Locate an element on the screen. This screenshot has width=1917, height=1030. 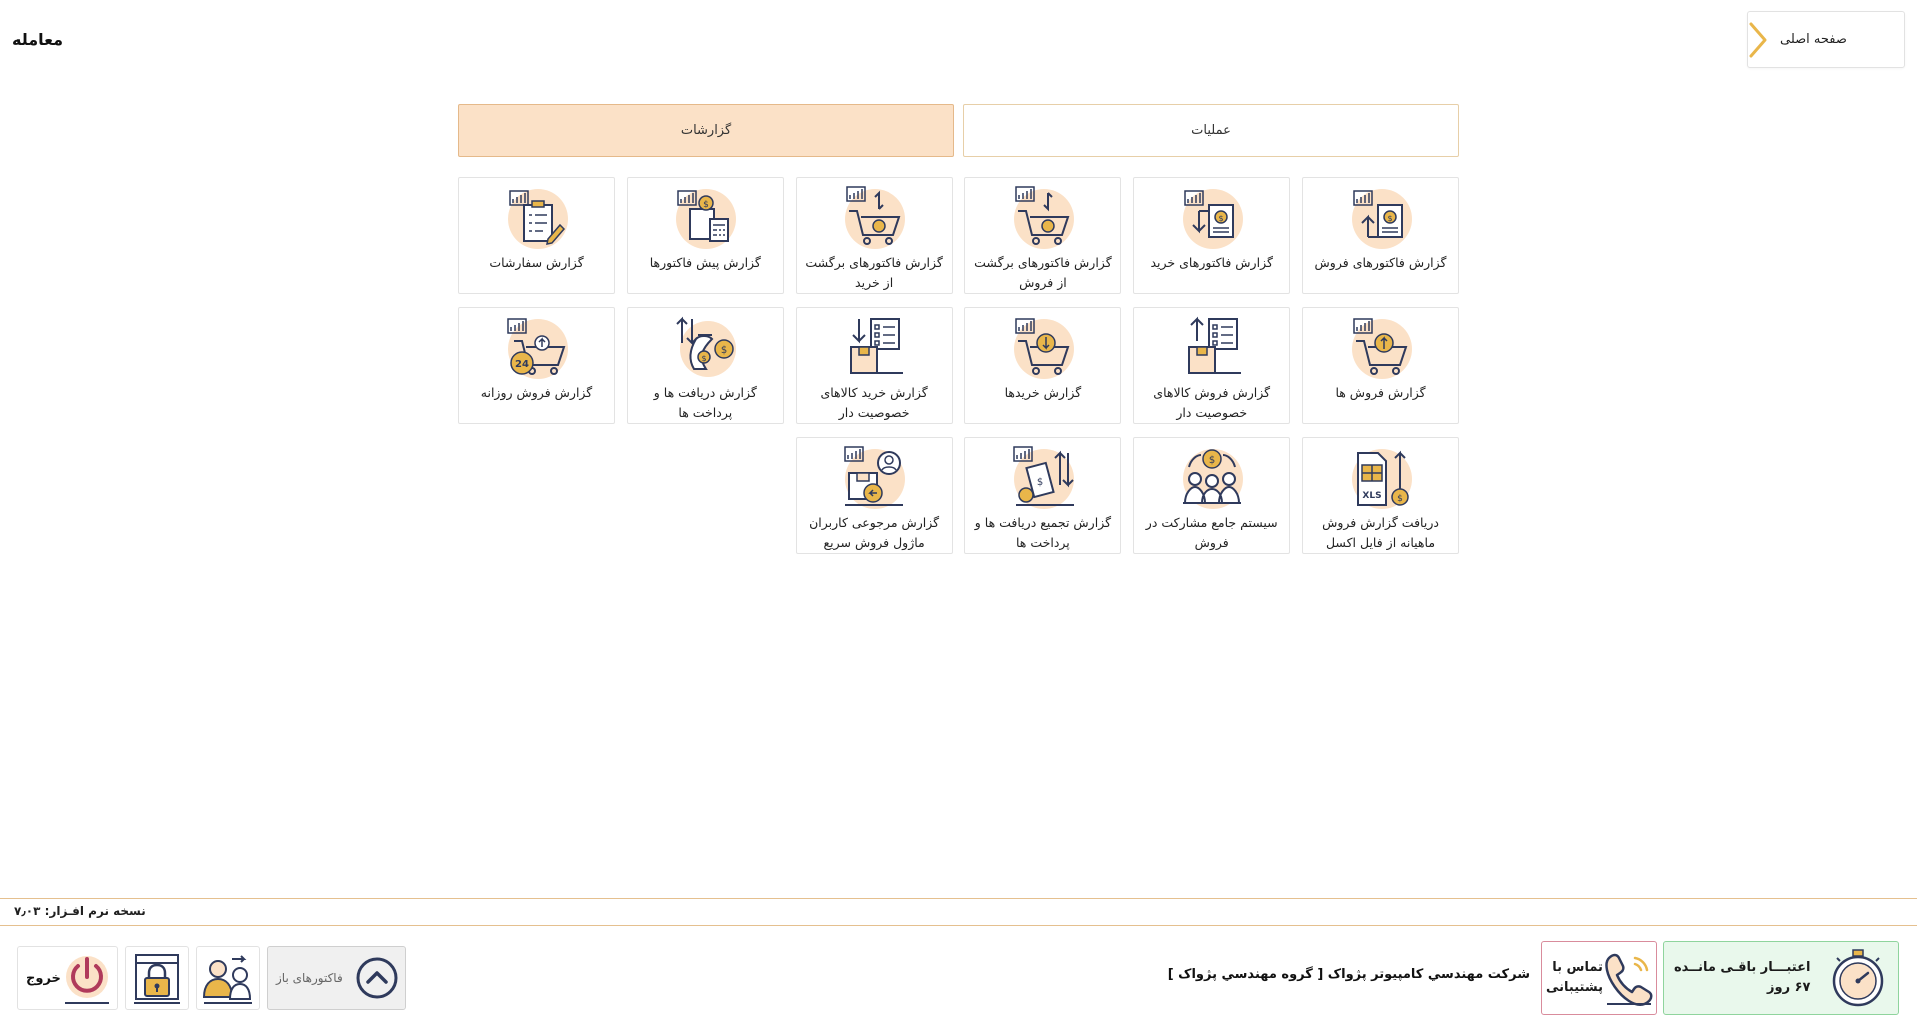
sales-invoice-report-icon: $ is located at coordinates (1381, 217).